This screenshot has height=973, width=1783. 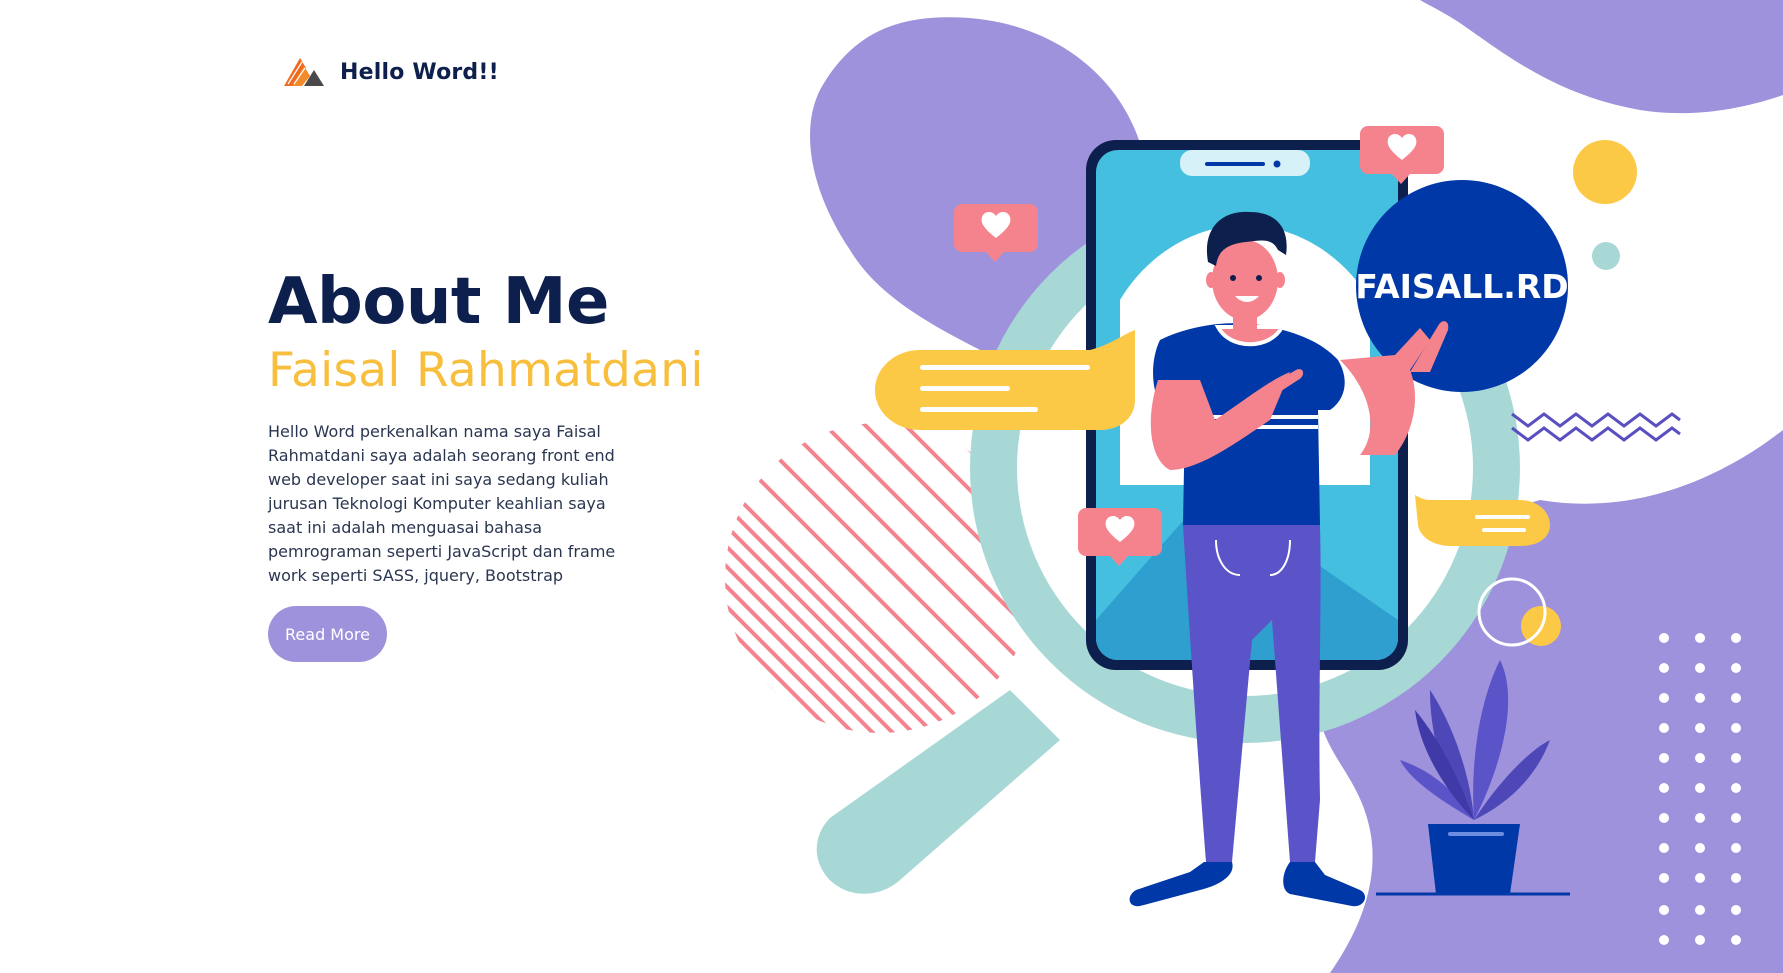 I want to click on purple-blob-bottom-right, so click(x=1550, y=701).